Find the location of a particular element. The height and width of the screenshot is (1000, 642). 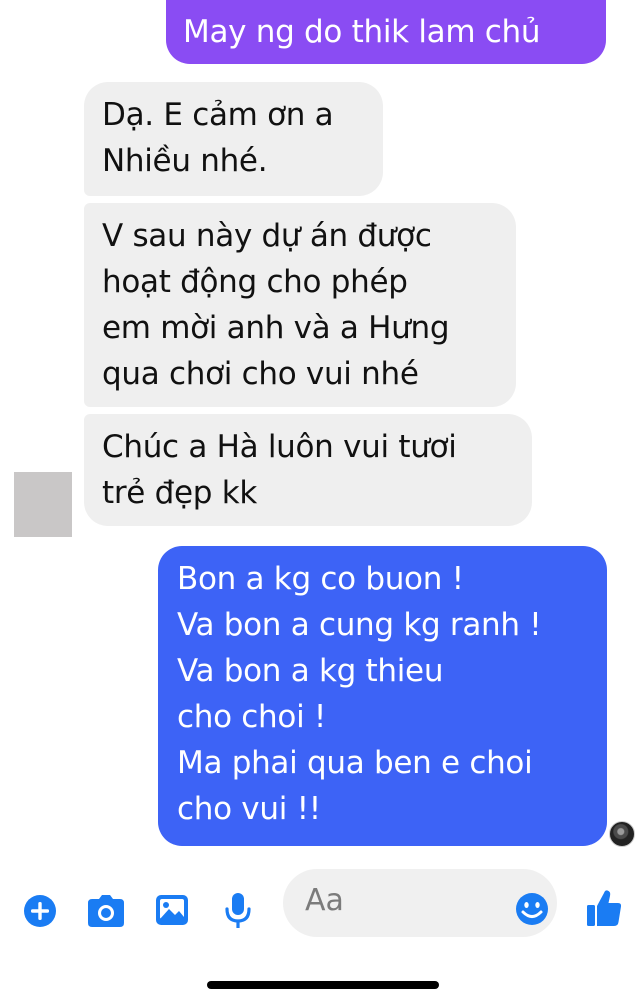

sent-message-bubble: May ng do thik lam chủ is located at coordinates (386, 32).